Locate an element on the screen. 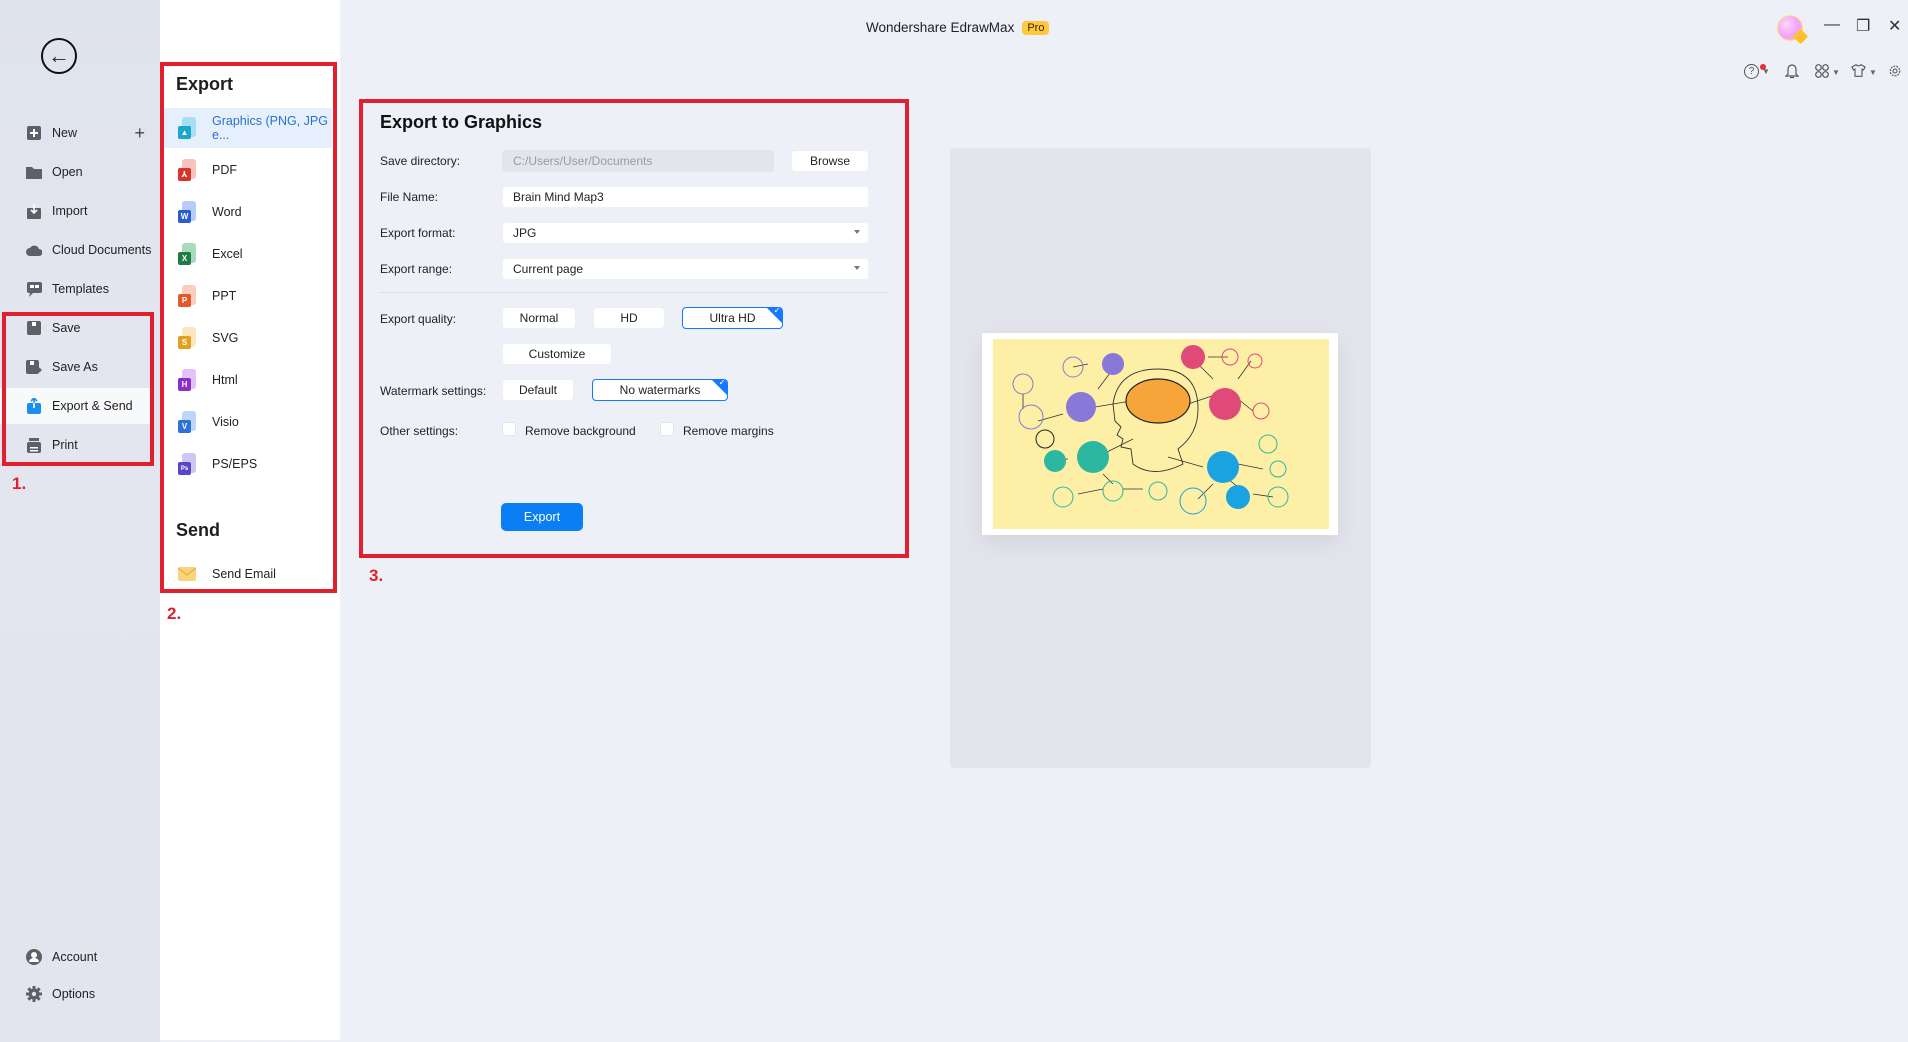  remove-background-checkbox is located at coordinates (509, 429).